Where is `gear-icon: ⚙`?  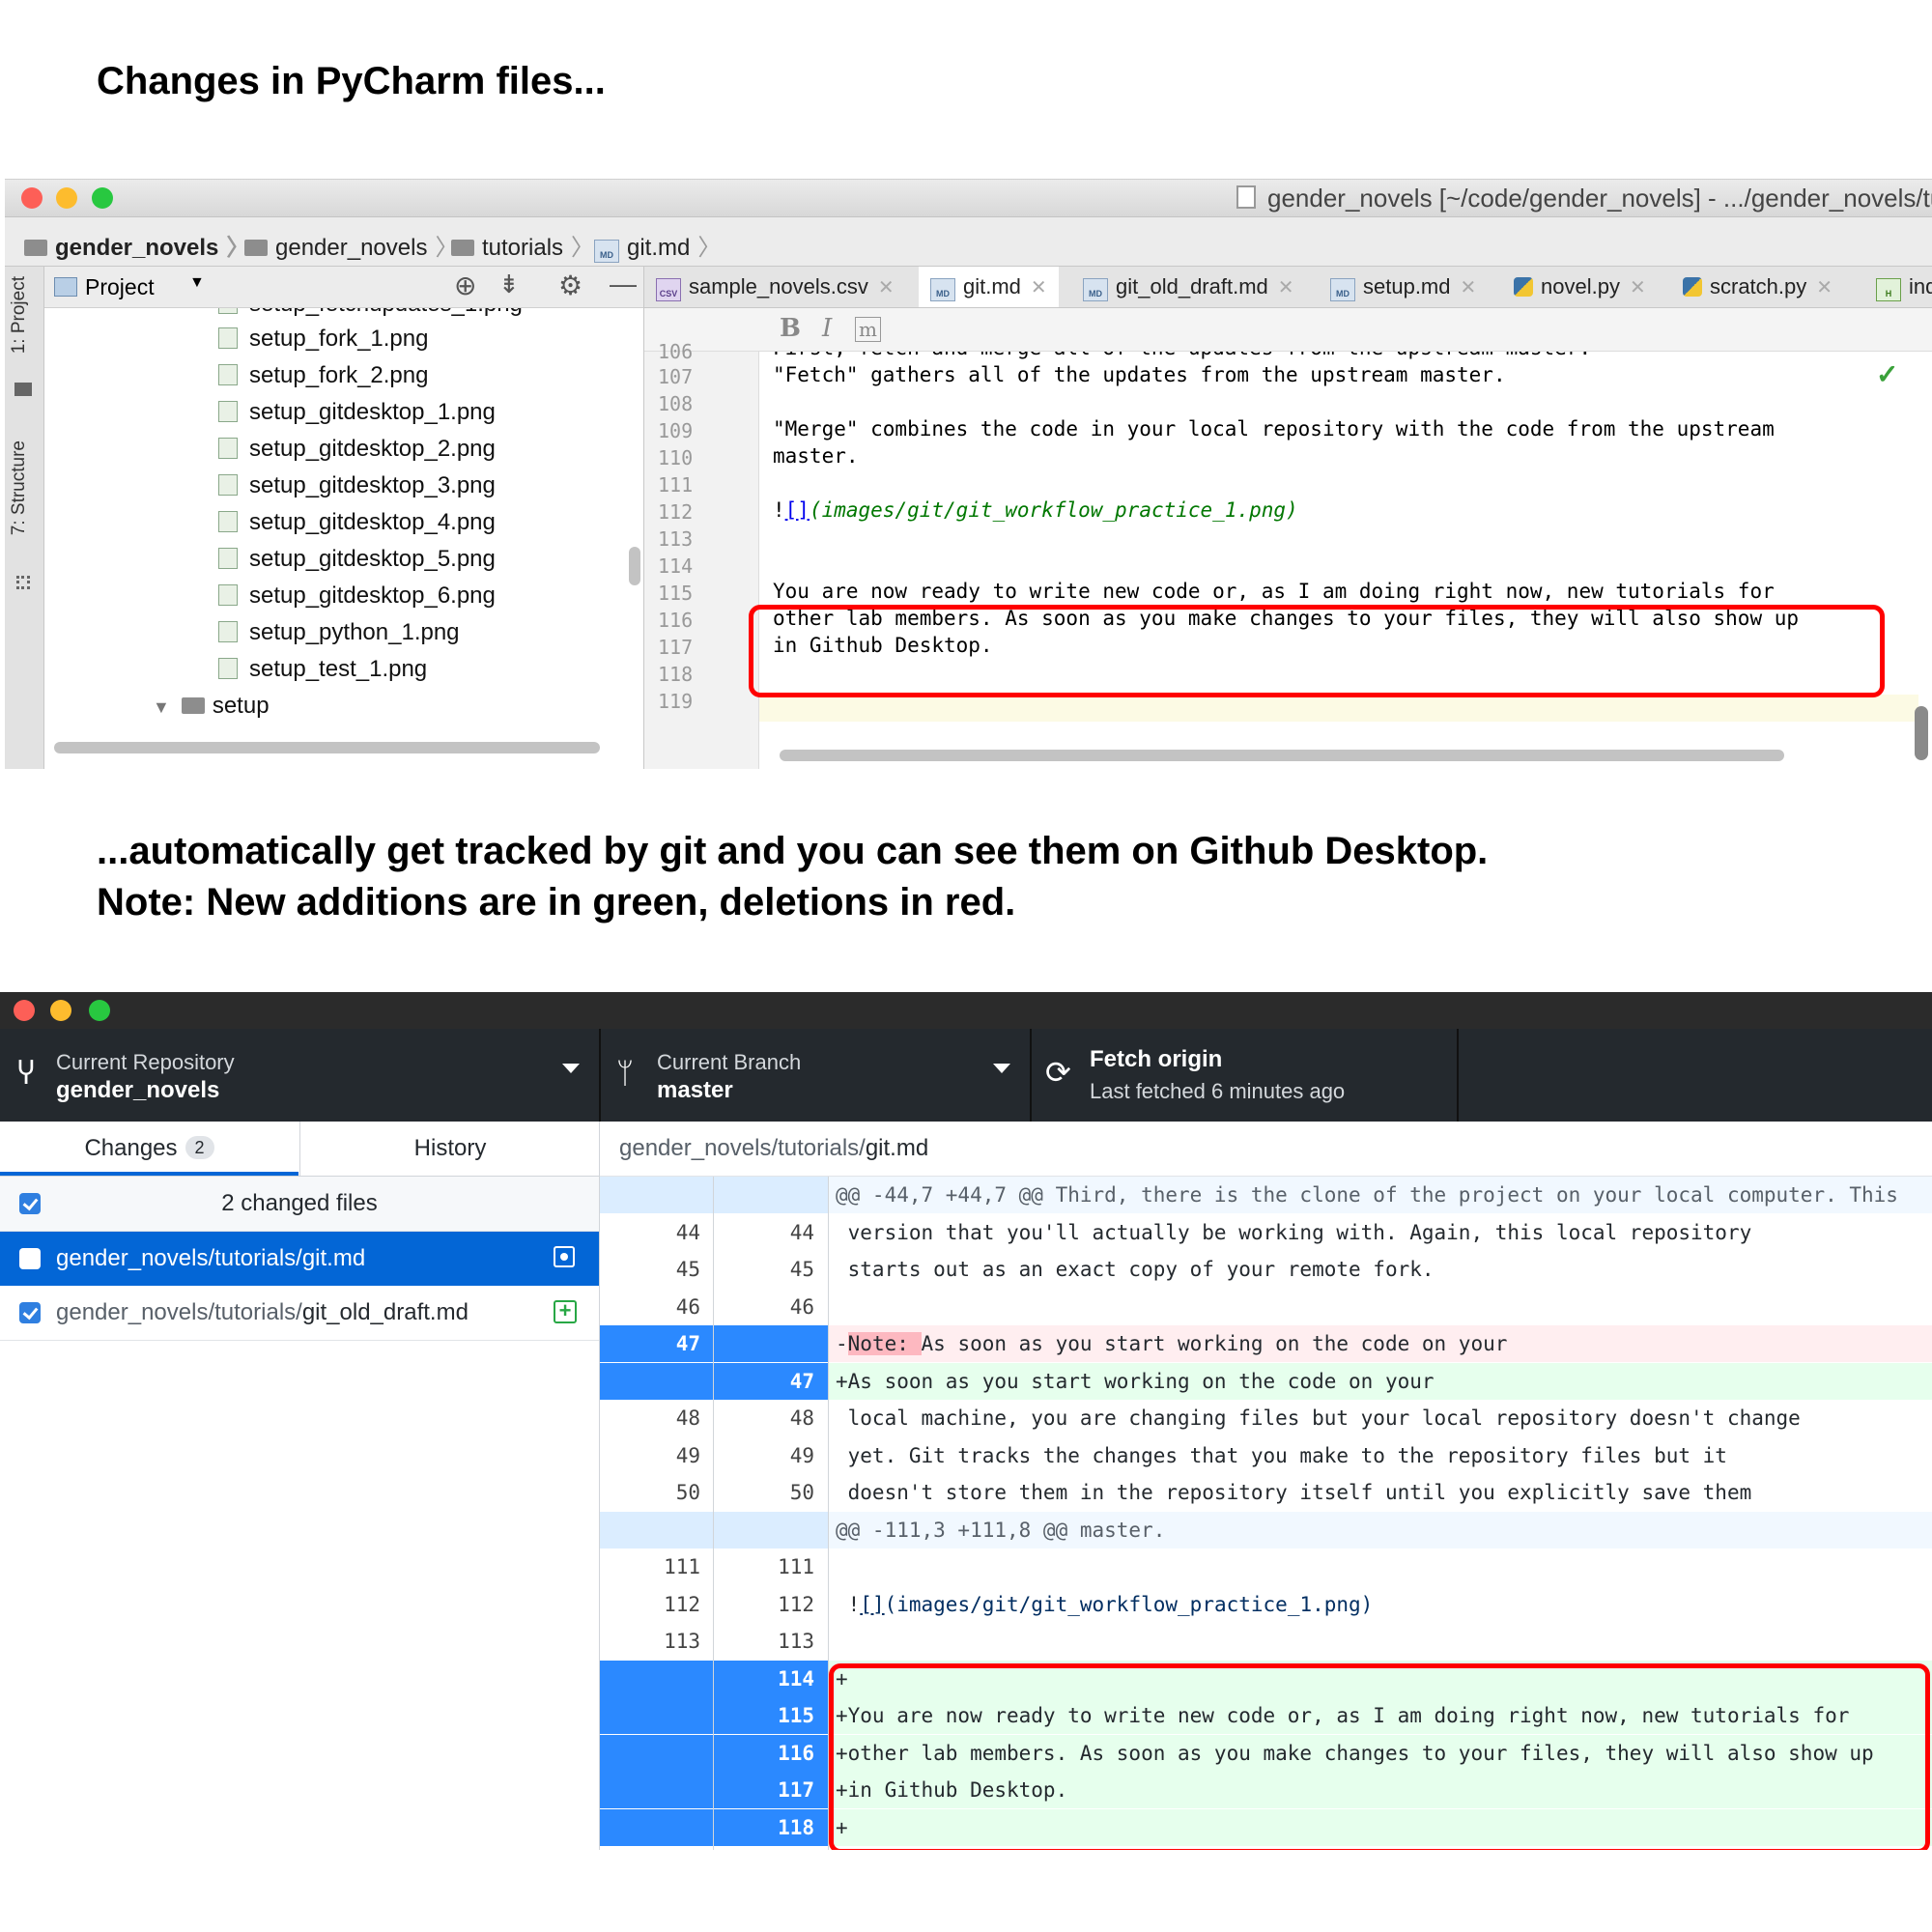
gear-icon: ⚙ is located at coordinates (570, 285).